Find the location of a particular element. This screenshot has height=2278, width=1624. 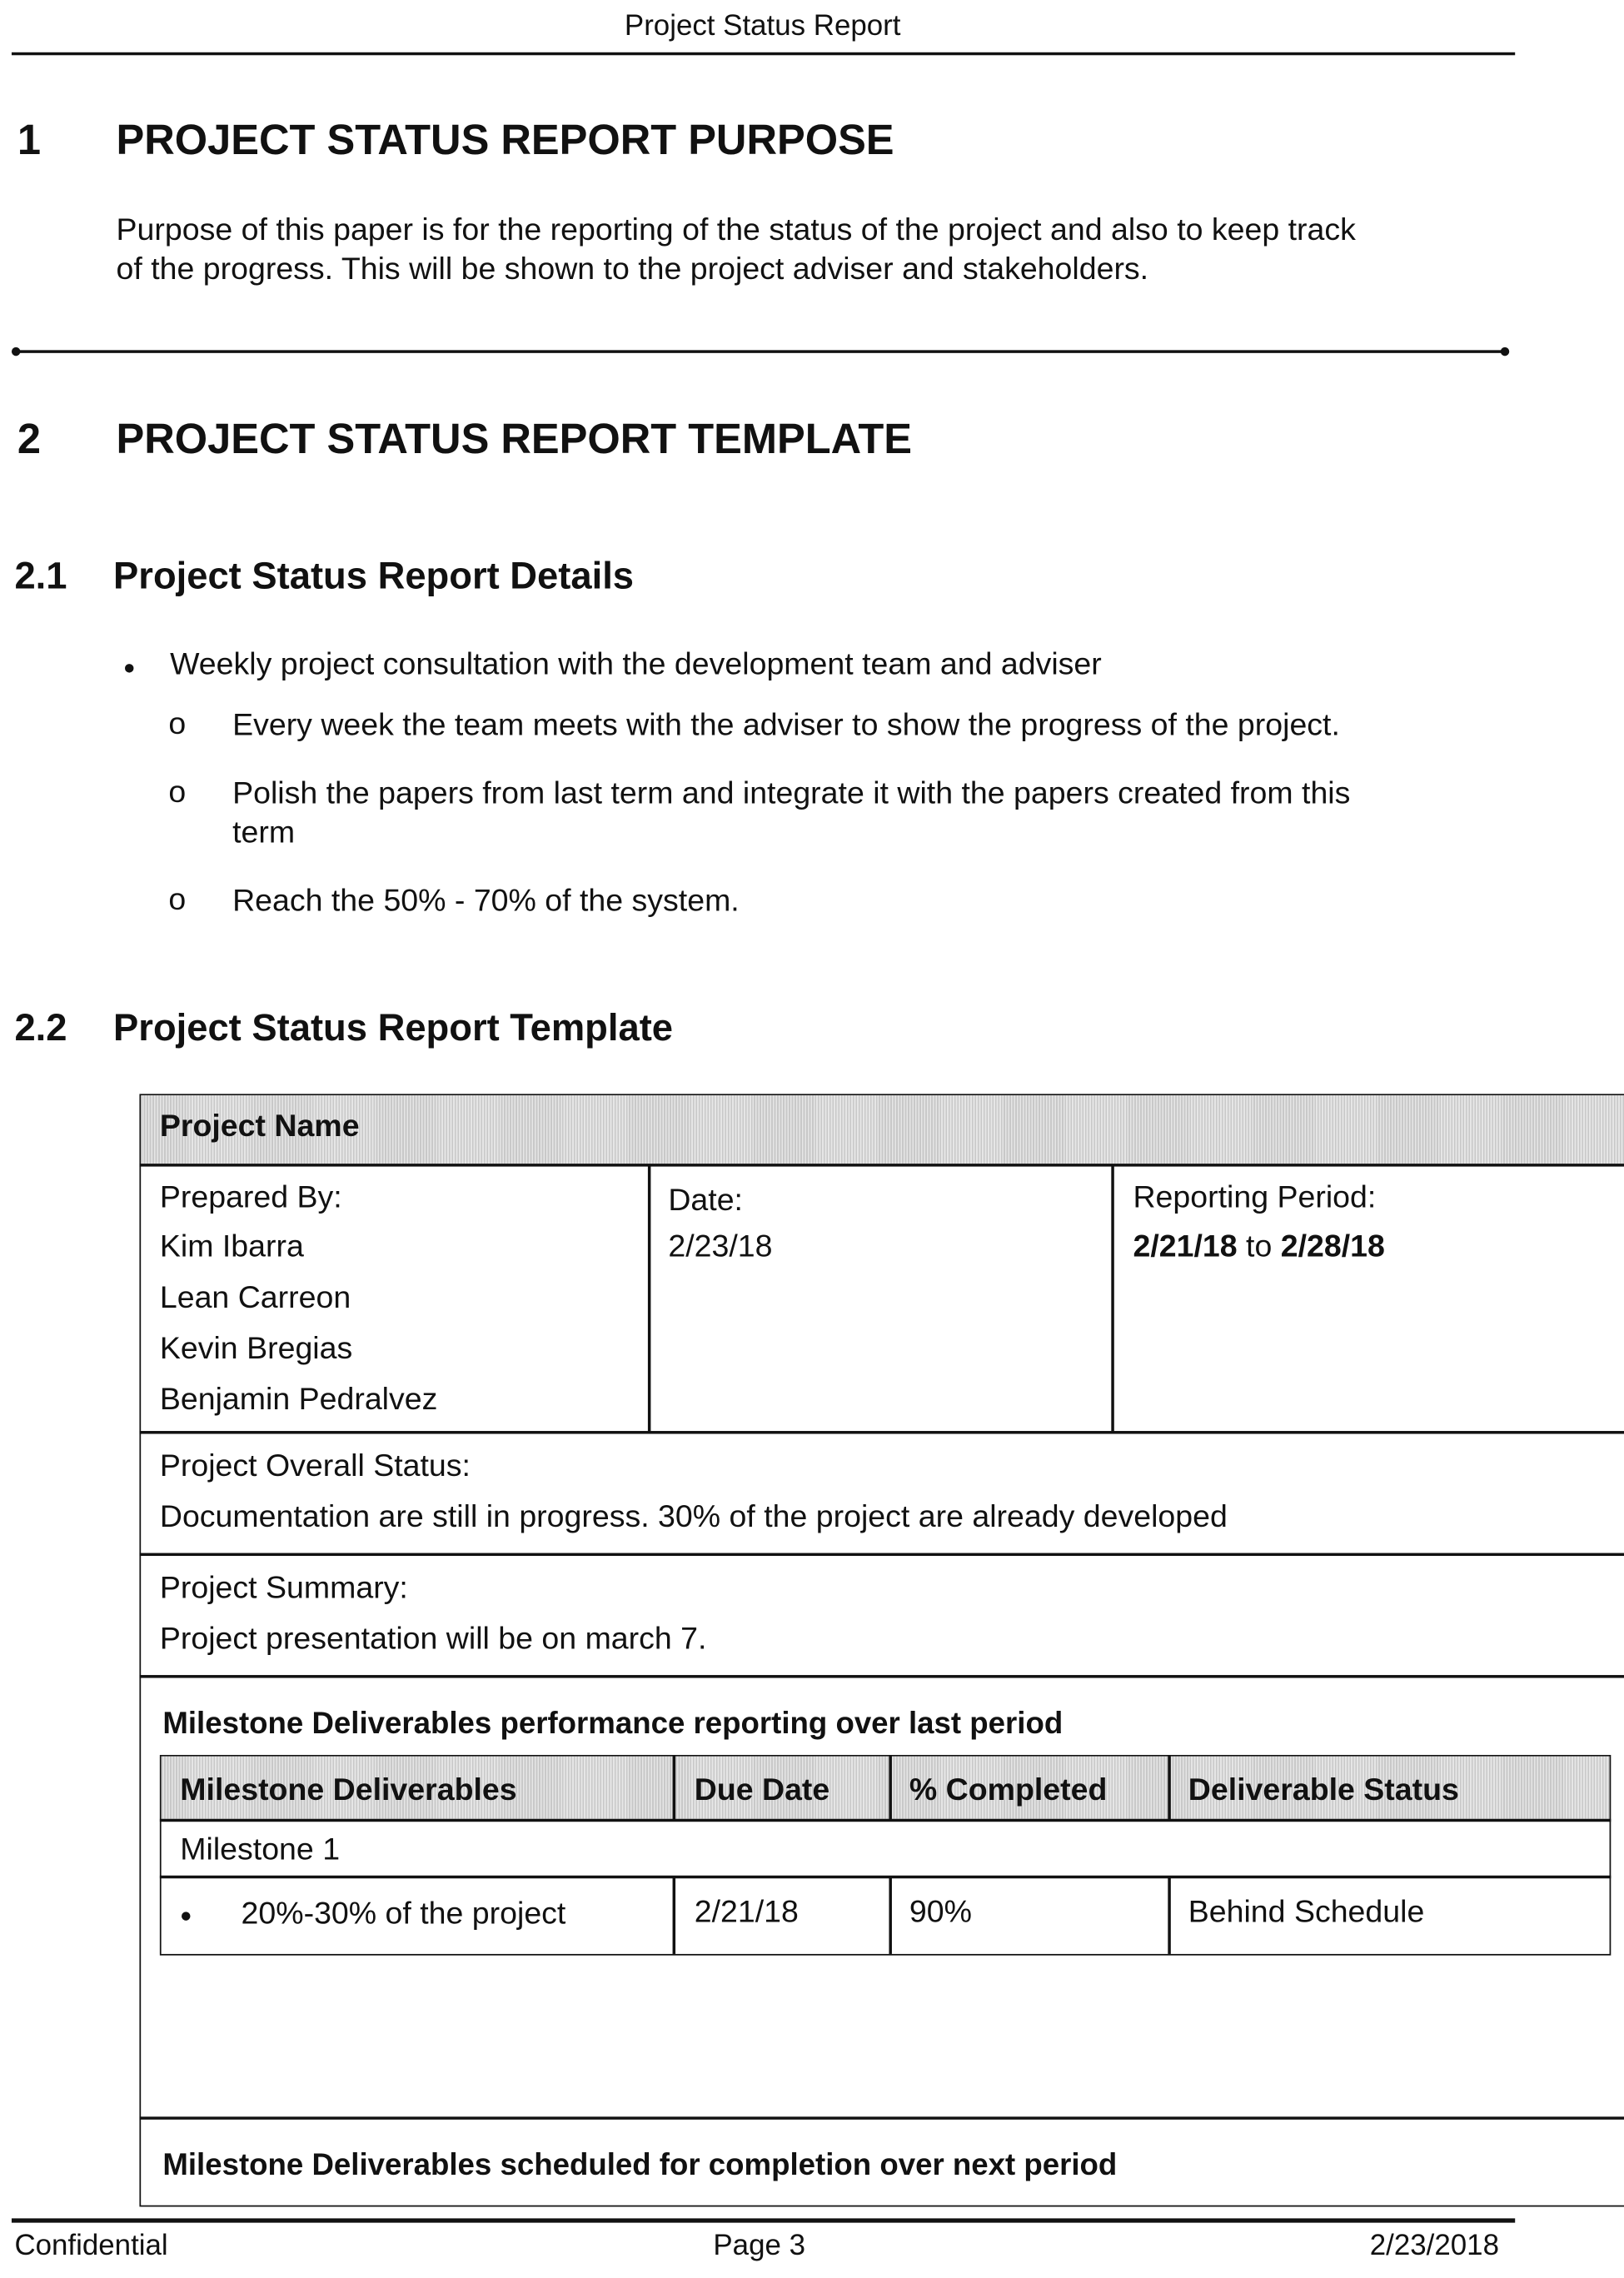

section-1-number: 1 is located at coordinates (30, 141).